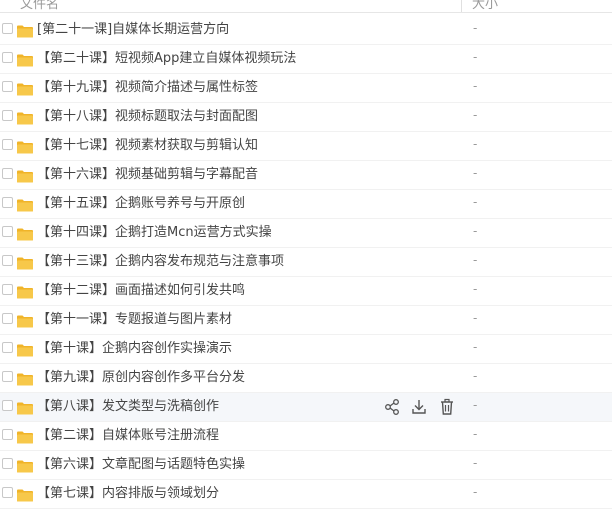 This screenshot has width=612, height=509. Describe the element at coordinates (133, 29) in the screenshot. I see `file-name: [第二十一课]自媒体长期运营方向` at that location.